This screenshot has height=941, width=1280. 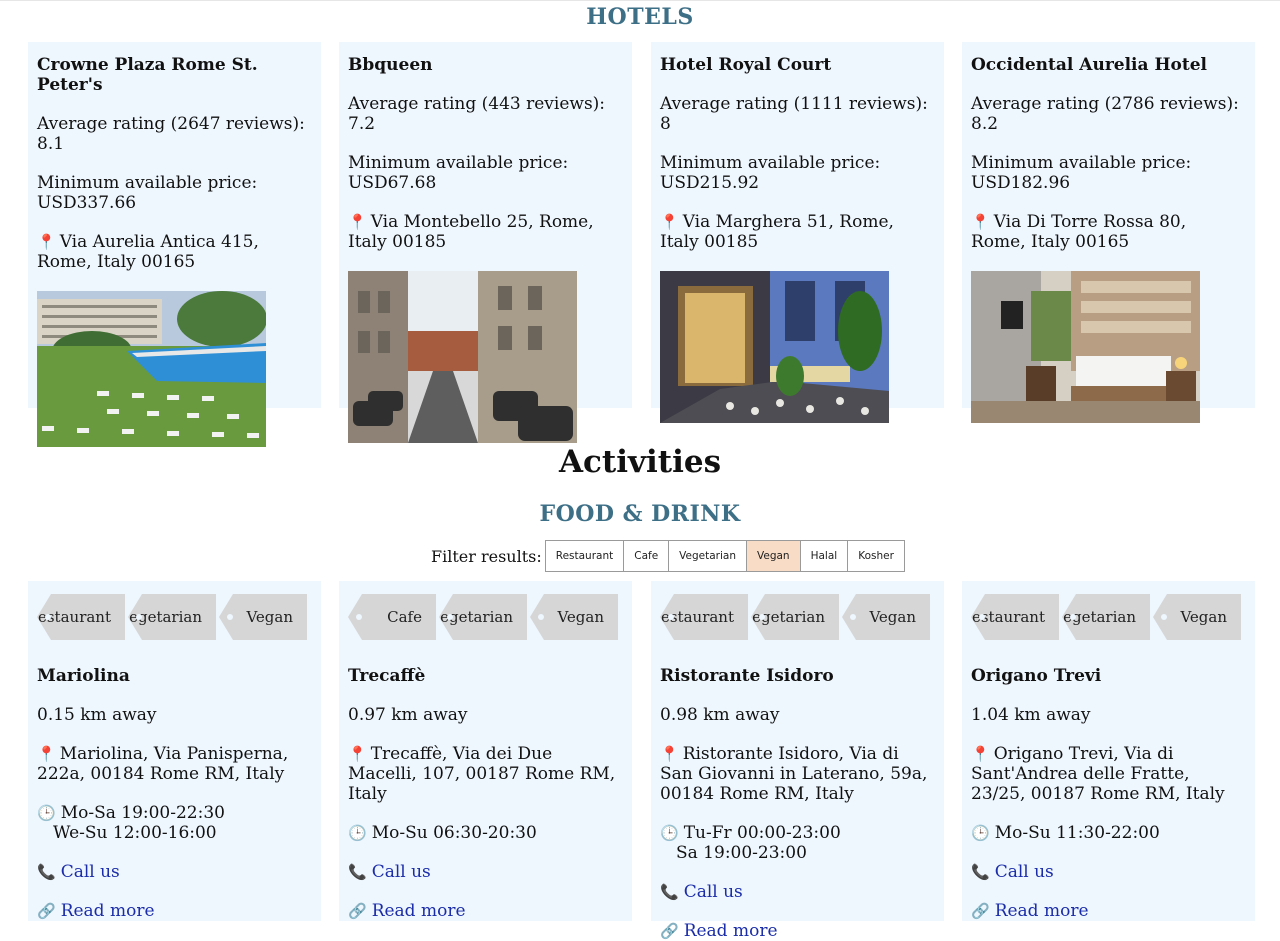 I want to click on phone-icon: 📞, so click(x=669, y=892).